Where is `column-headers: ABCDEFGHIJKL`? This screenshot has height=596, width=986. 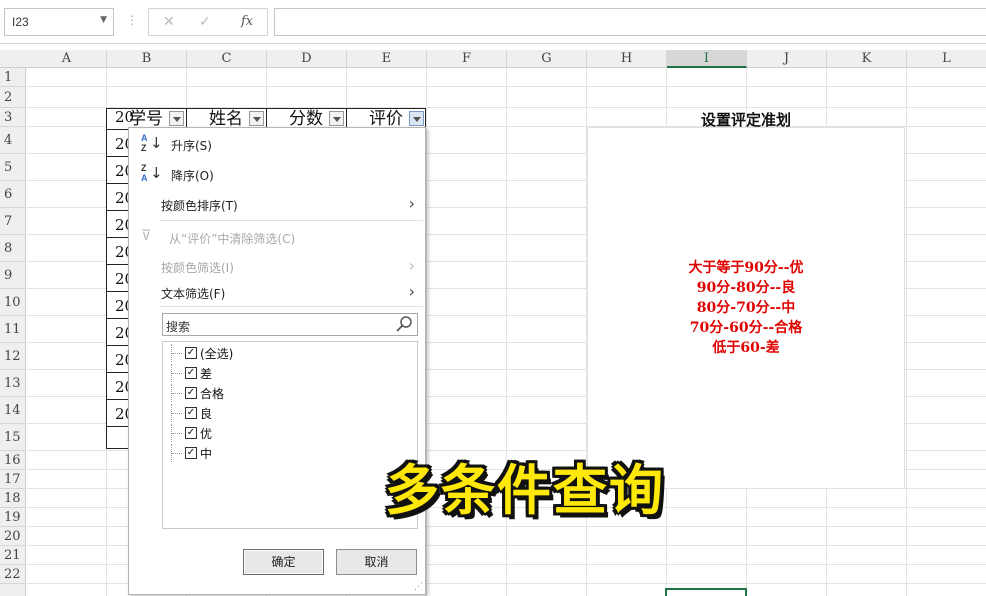 column-headers: ABCDEFGHIJKL is located at coordinates (493, 59).